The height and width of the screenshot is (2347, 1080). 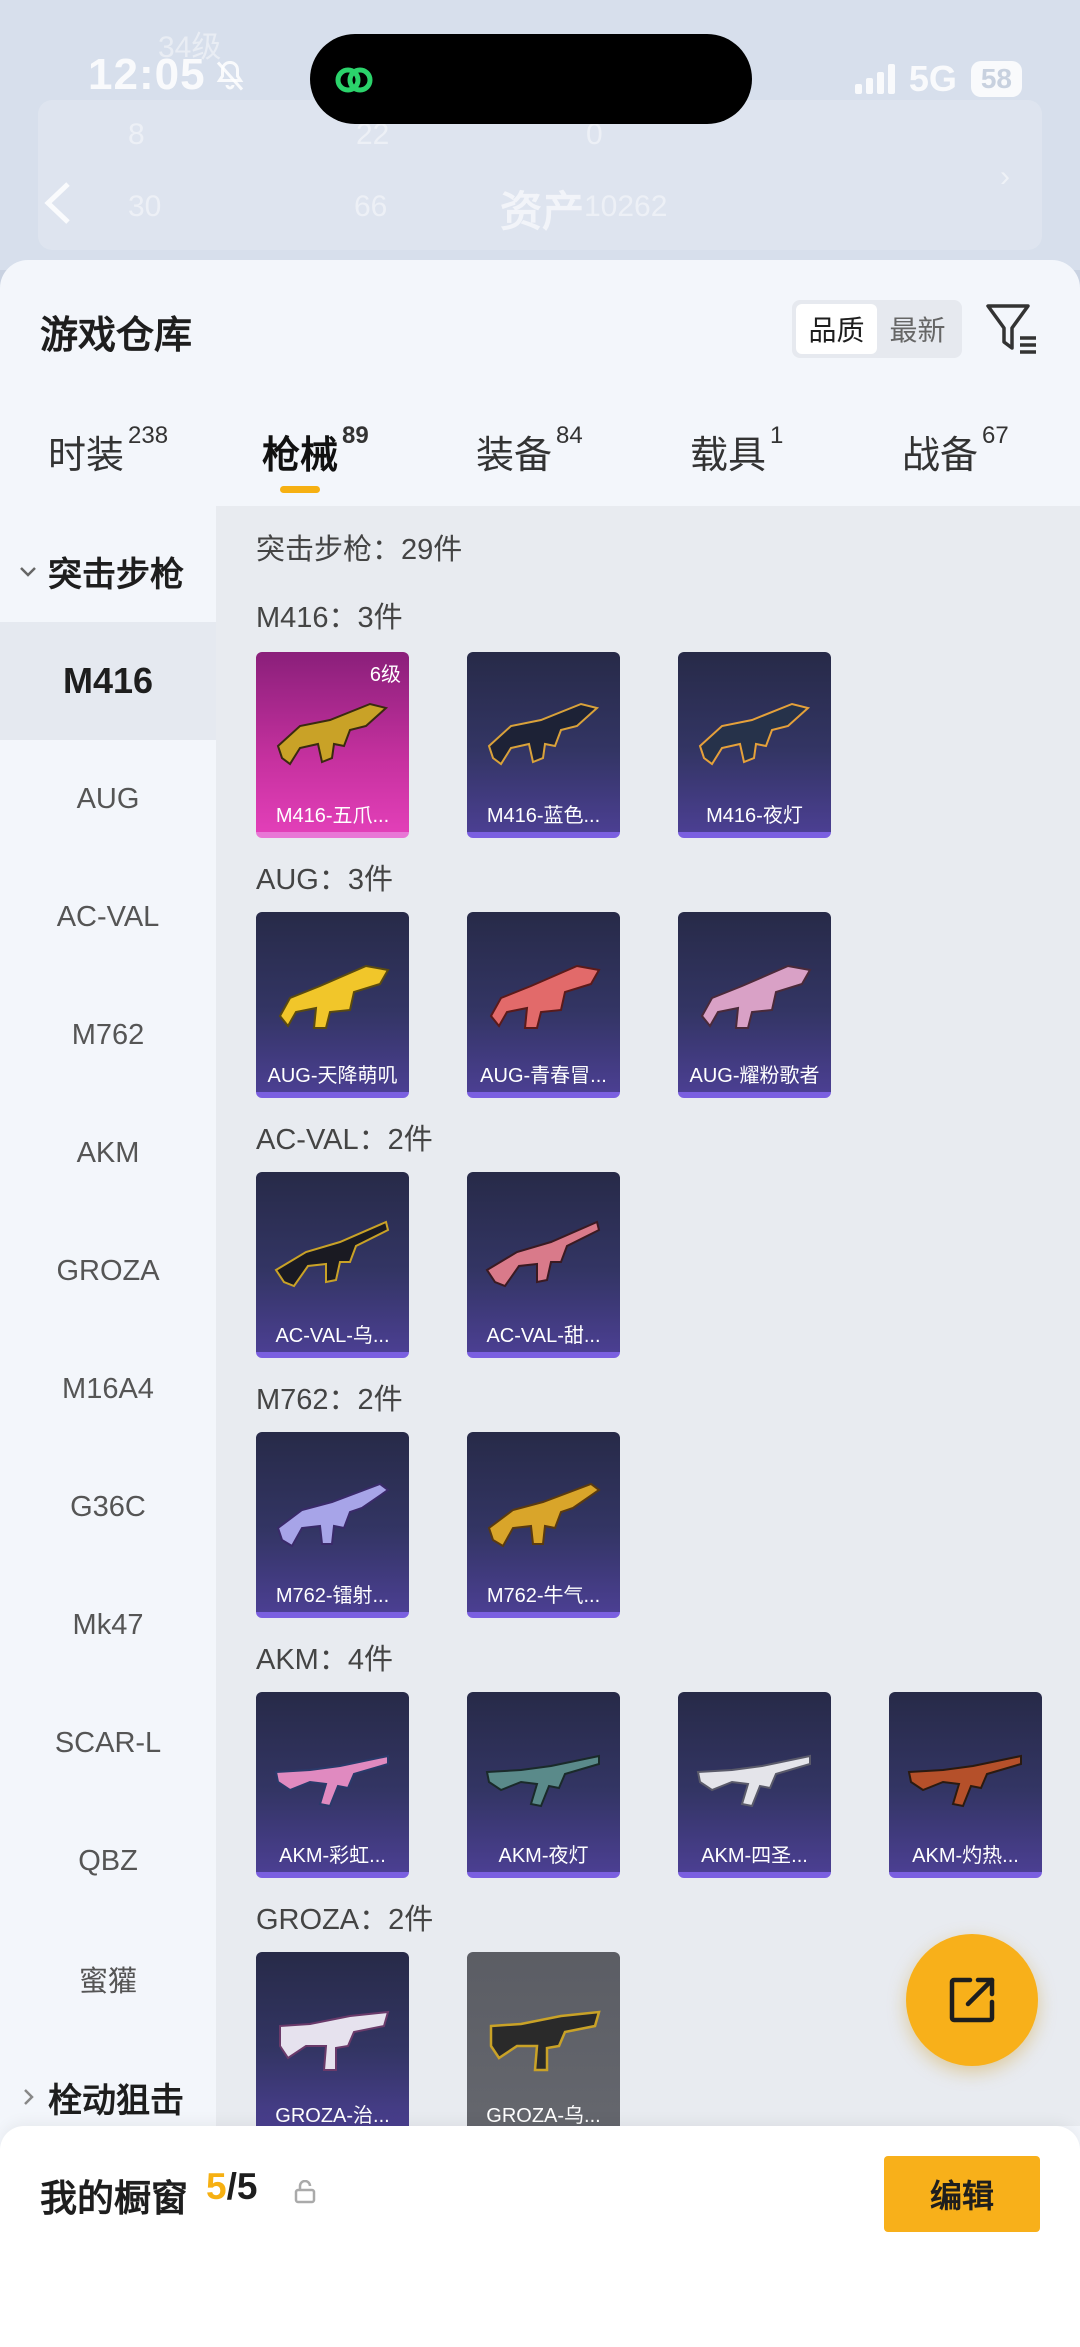 What do you see at coordinates (305, 2192) in the screenshot?
I see `lock-icon` at bounding box center [305, 2192].